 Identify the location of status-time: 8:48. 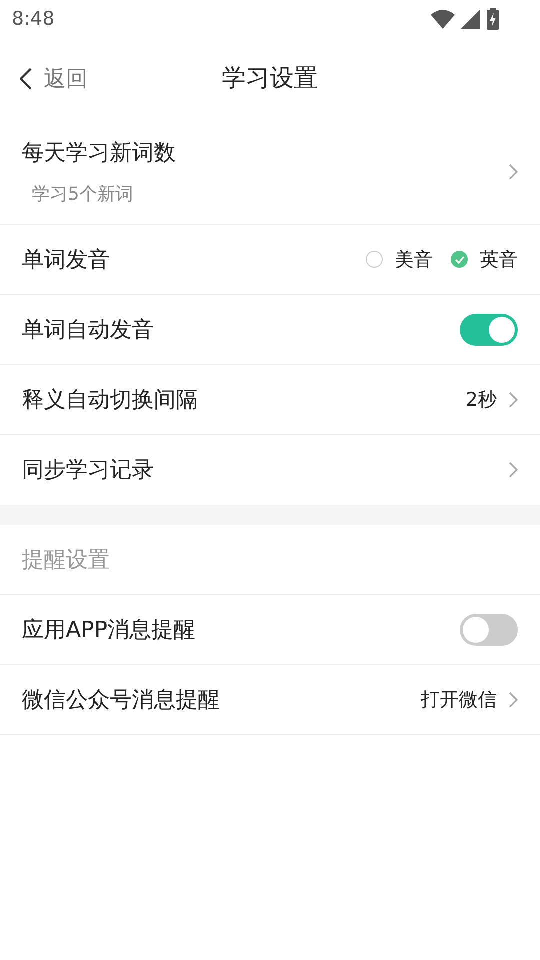
(33, 19).